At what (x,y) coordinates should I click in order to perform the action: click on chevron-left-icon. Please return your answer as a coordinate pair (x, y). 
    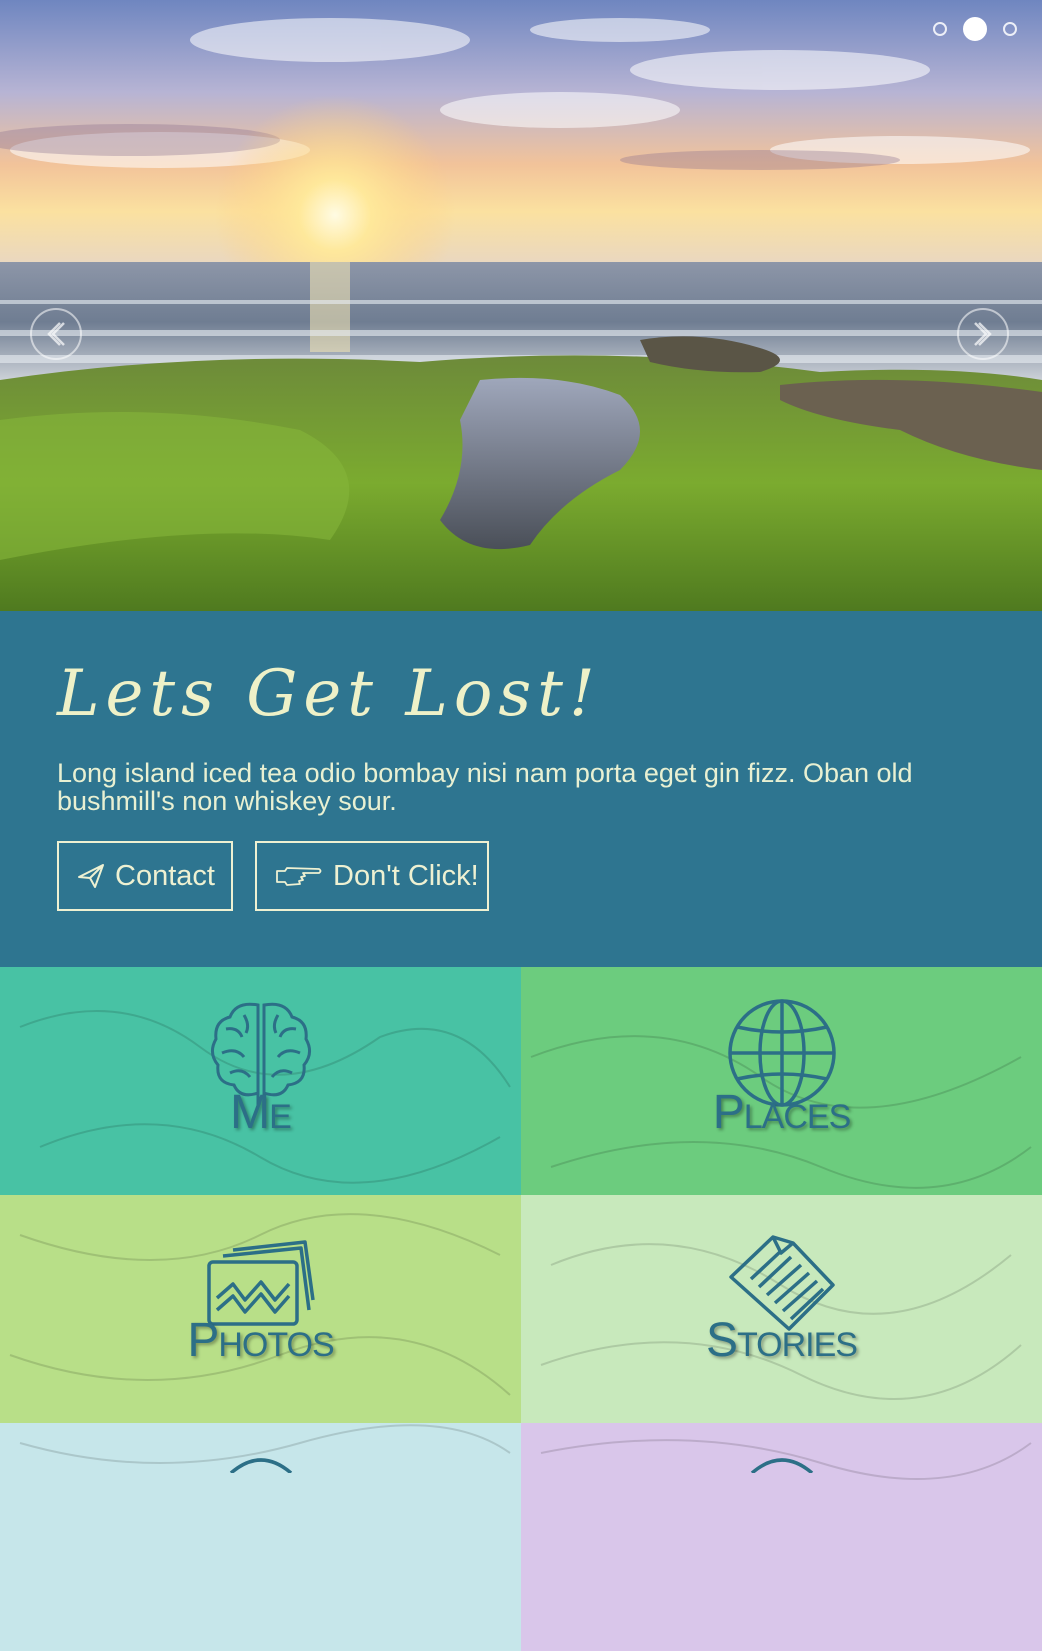
    Looking at the image, I should click on (56, 334).